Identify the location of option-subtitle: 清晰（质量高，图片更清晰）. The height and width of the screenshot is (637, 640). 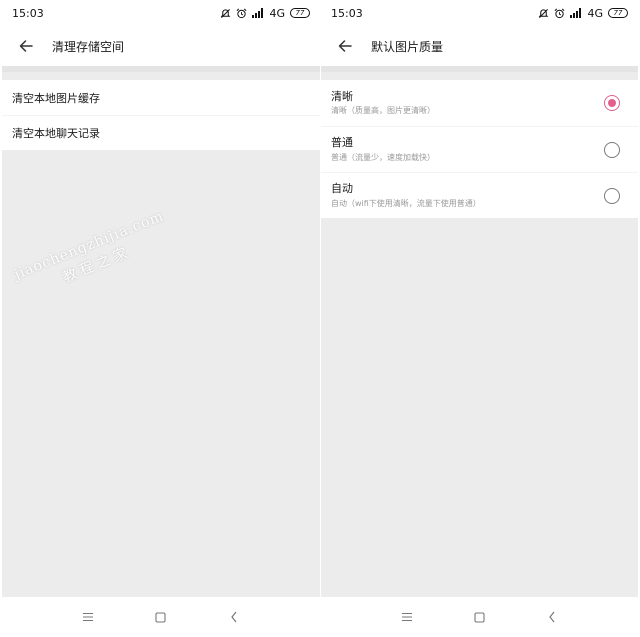
(383, 111).